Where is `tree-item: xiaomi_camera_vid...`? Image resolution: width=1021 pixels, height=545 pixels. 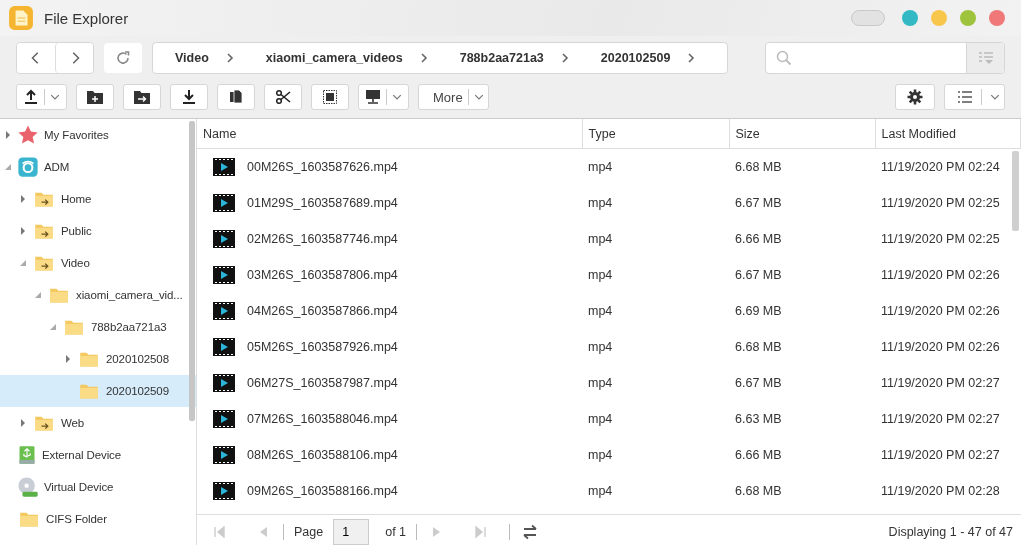 tree-item: xiaomi_camera_vid... is located at coordinates (98, 295).